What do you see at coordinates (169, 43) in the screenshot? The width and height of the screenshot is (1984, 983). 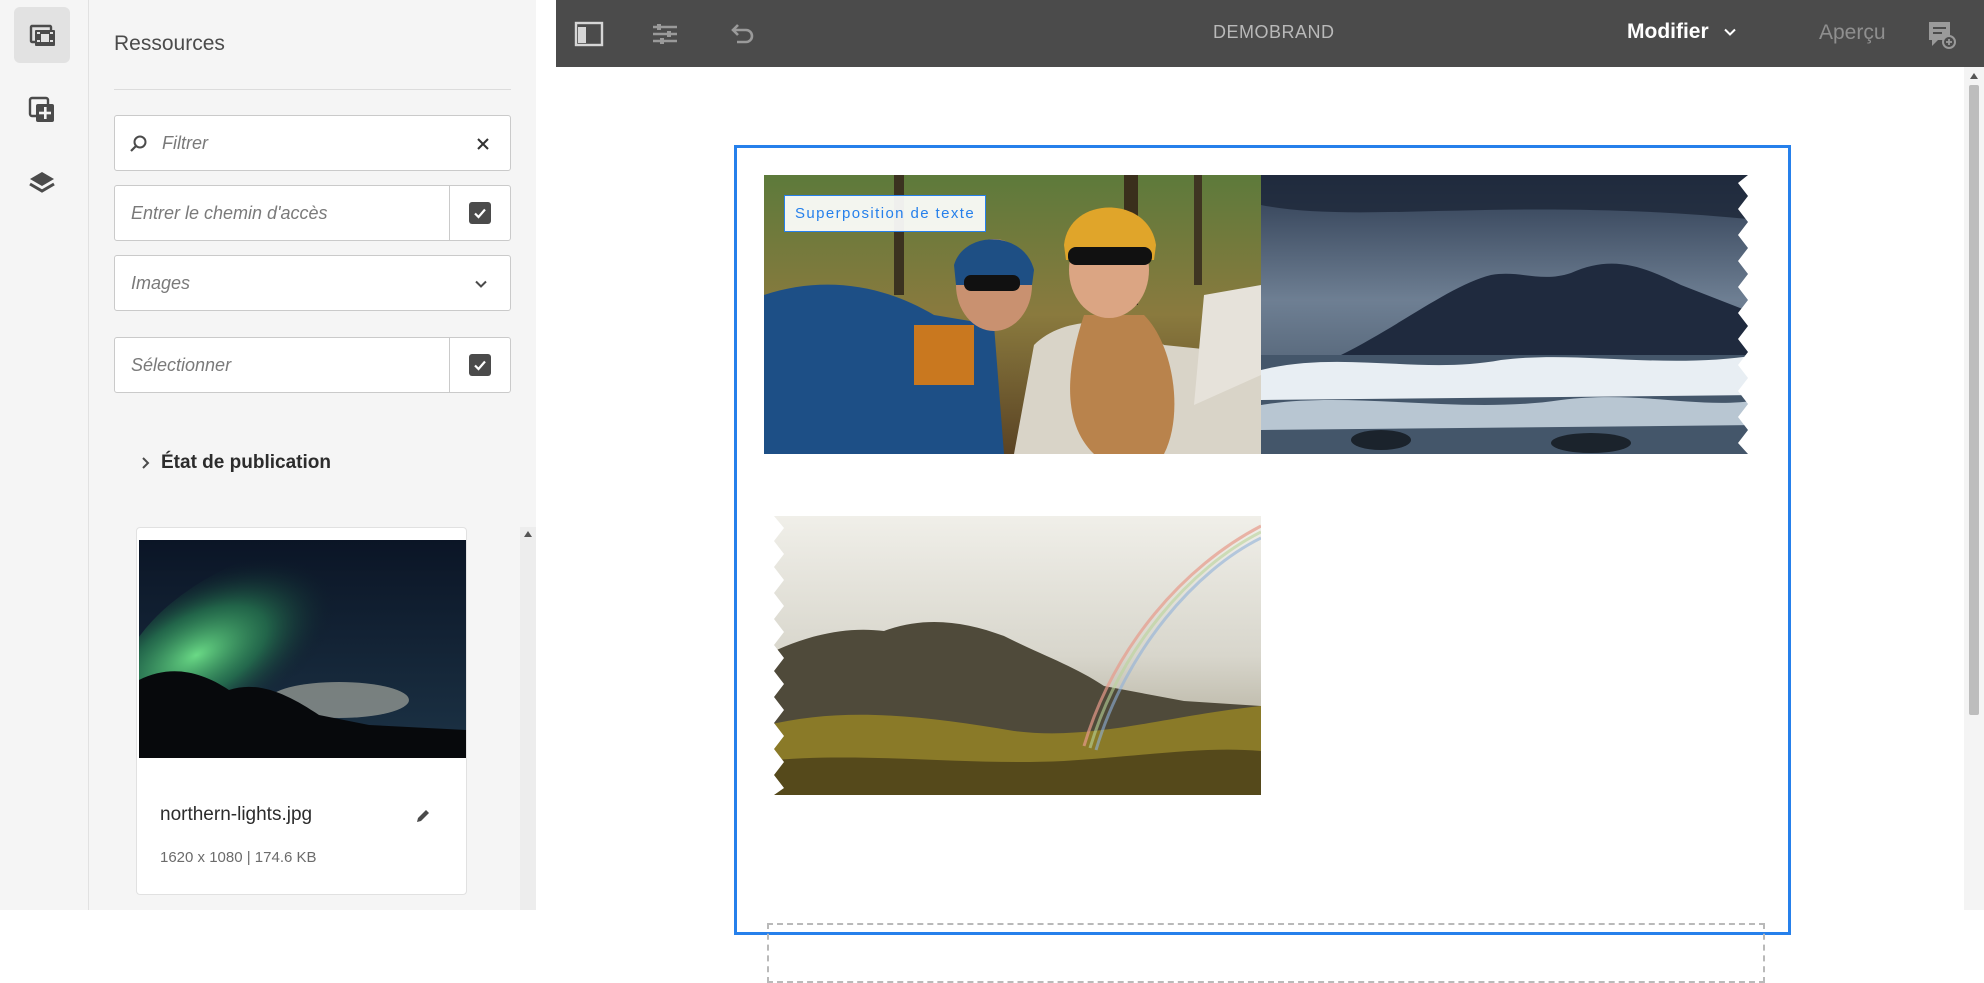 I see `panel-title: Ressources` at bounding box center [169, 43].